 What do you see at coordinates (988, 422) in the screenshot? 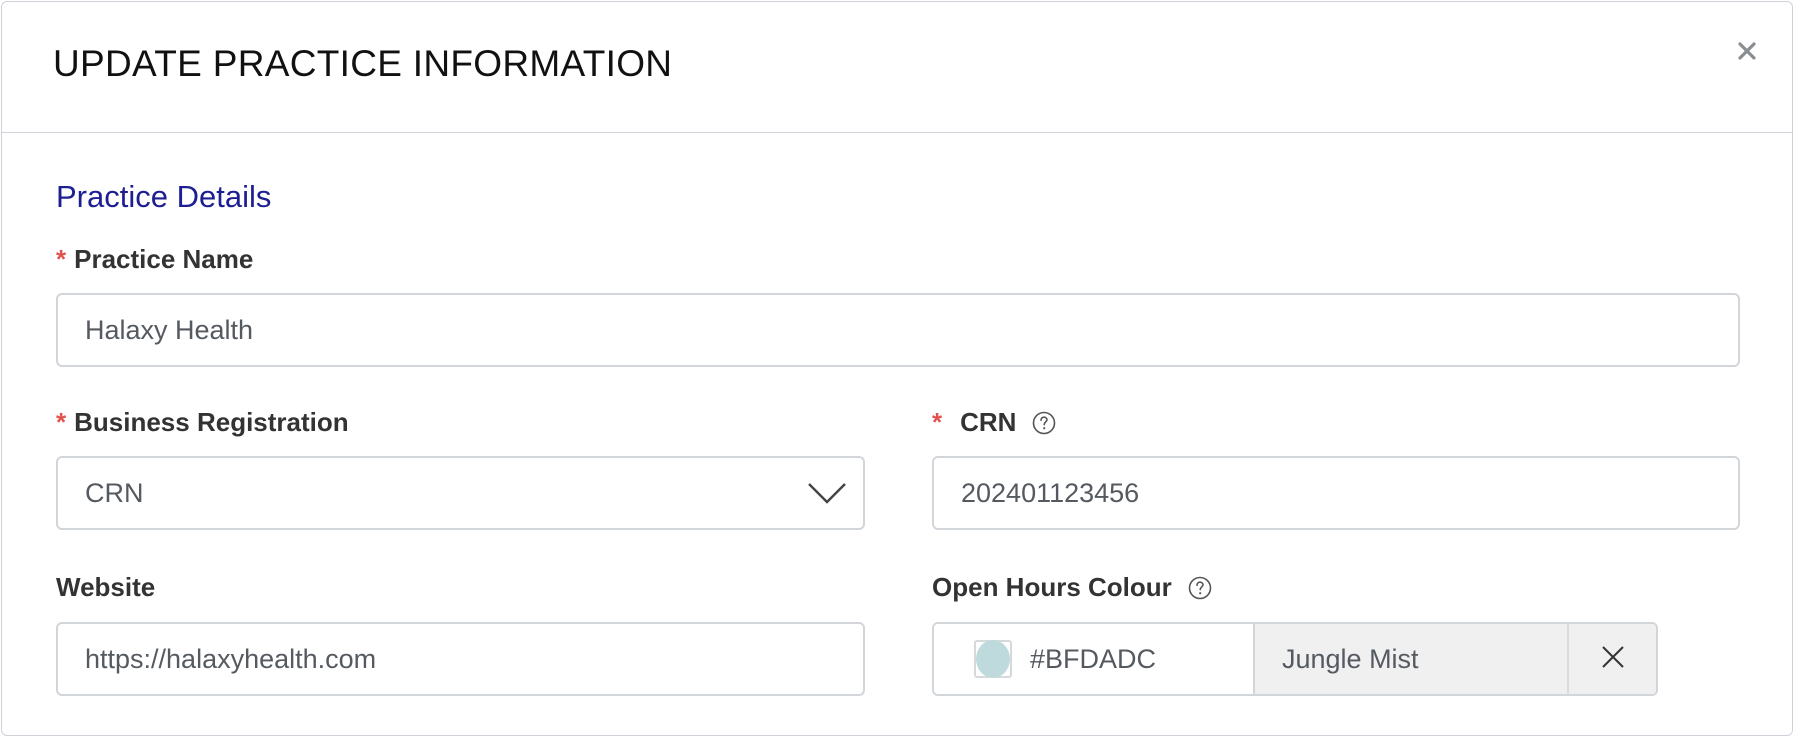
I see `crn-label-text: CRN` at bounding box center [988, 422].